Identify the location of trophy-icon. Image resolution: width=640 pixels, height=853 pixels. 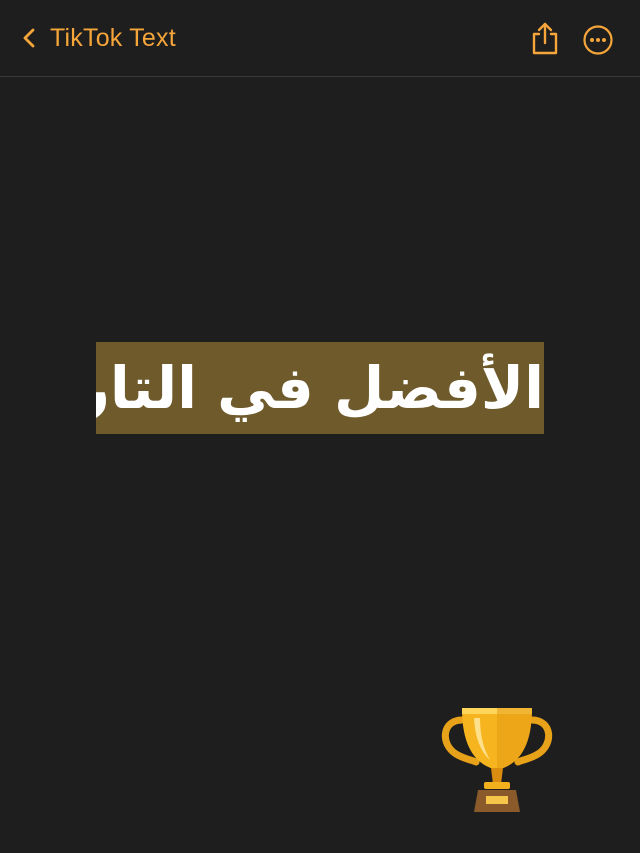
(497, 759).